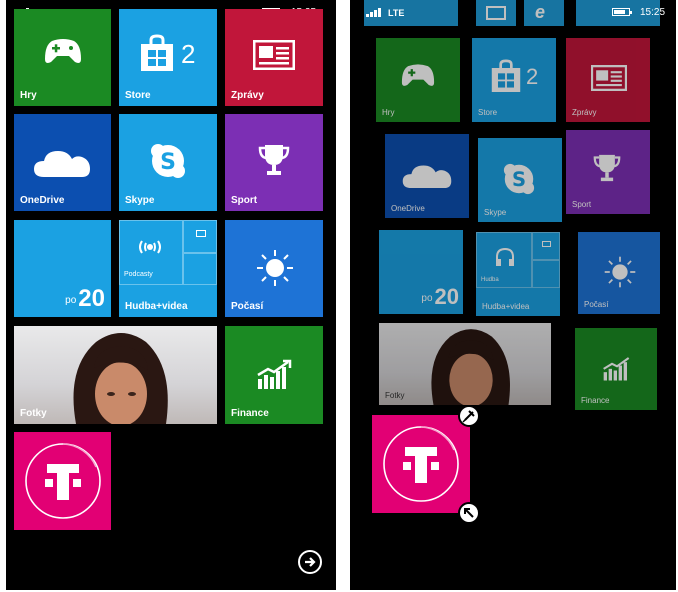  Describe the element at coordinates (653, 12) in the screenshot. I see `clock: 15:25` at that location.